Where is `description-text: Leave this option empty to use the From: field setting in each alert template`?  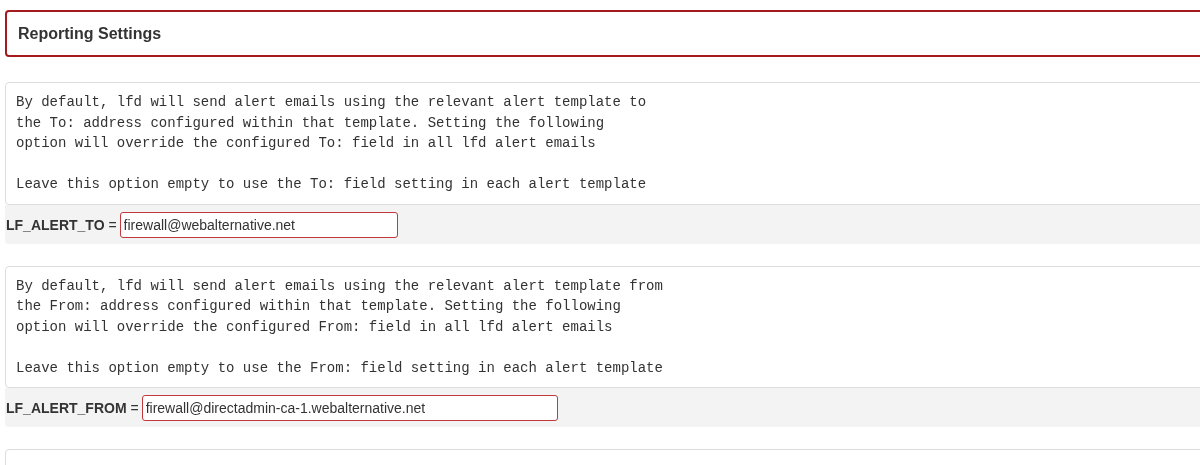
description-text: Leave this option empty to use the From: field setting in each alert template is located at coordinates (340, 368).